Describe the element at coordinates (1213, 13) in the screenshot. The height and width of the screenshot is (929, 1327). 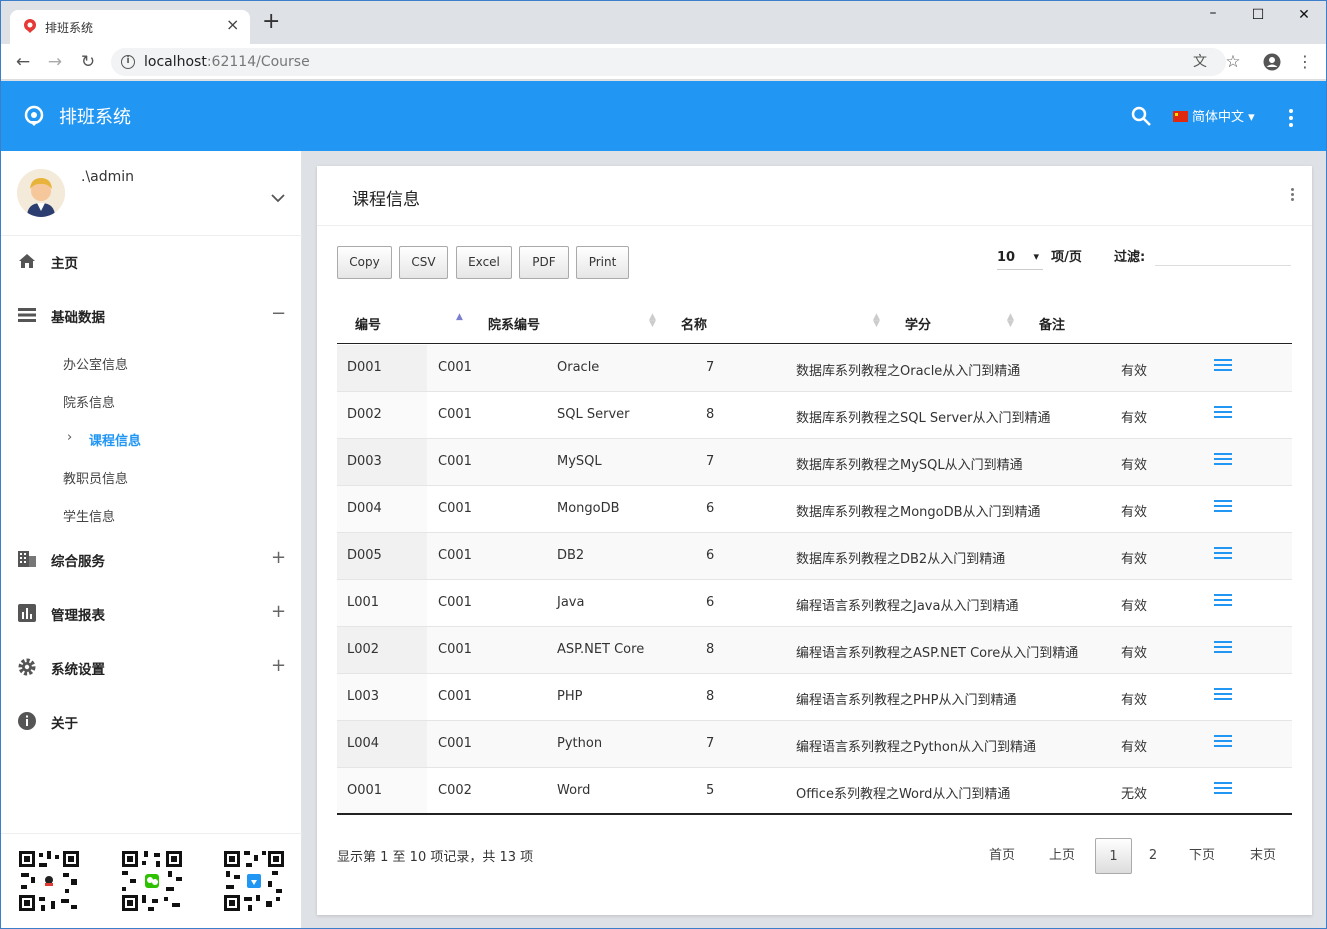
I see `minimize-icon: –` at that location.